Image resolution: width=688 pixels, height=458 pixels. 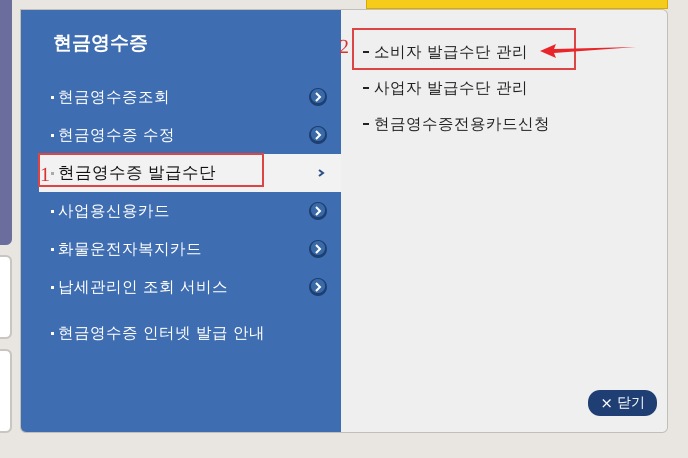 What do you see at coordinates (181, 97) in the screenshot?
I see `menu-item: 현금영수증조회` at bounding box center [181, 97].